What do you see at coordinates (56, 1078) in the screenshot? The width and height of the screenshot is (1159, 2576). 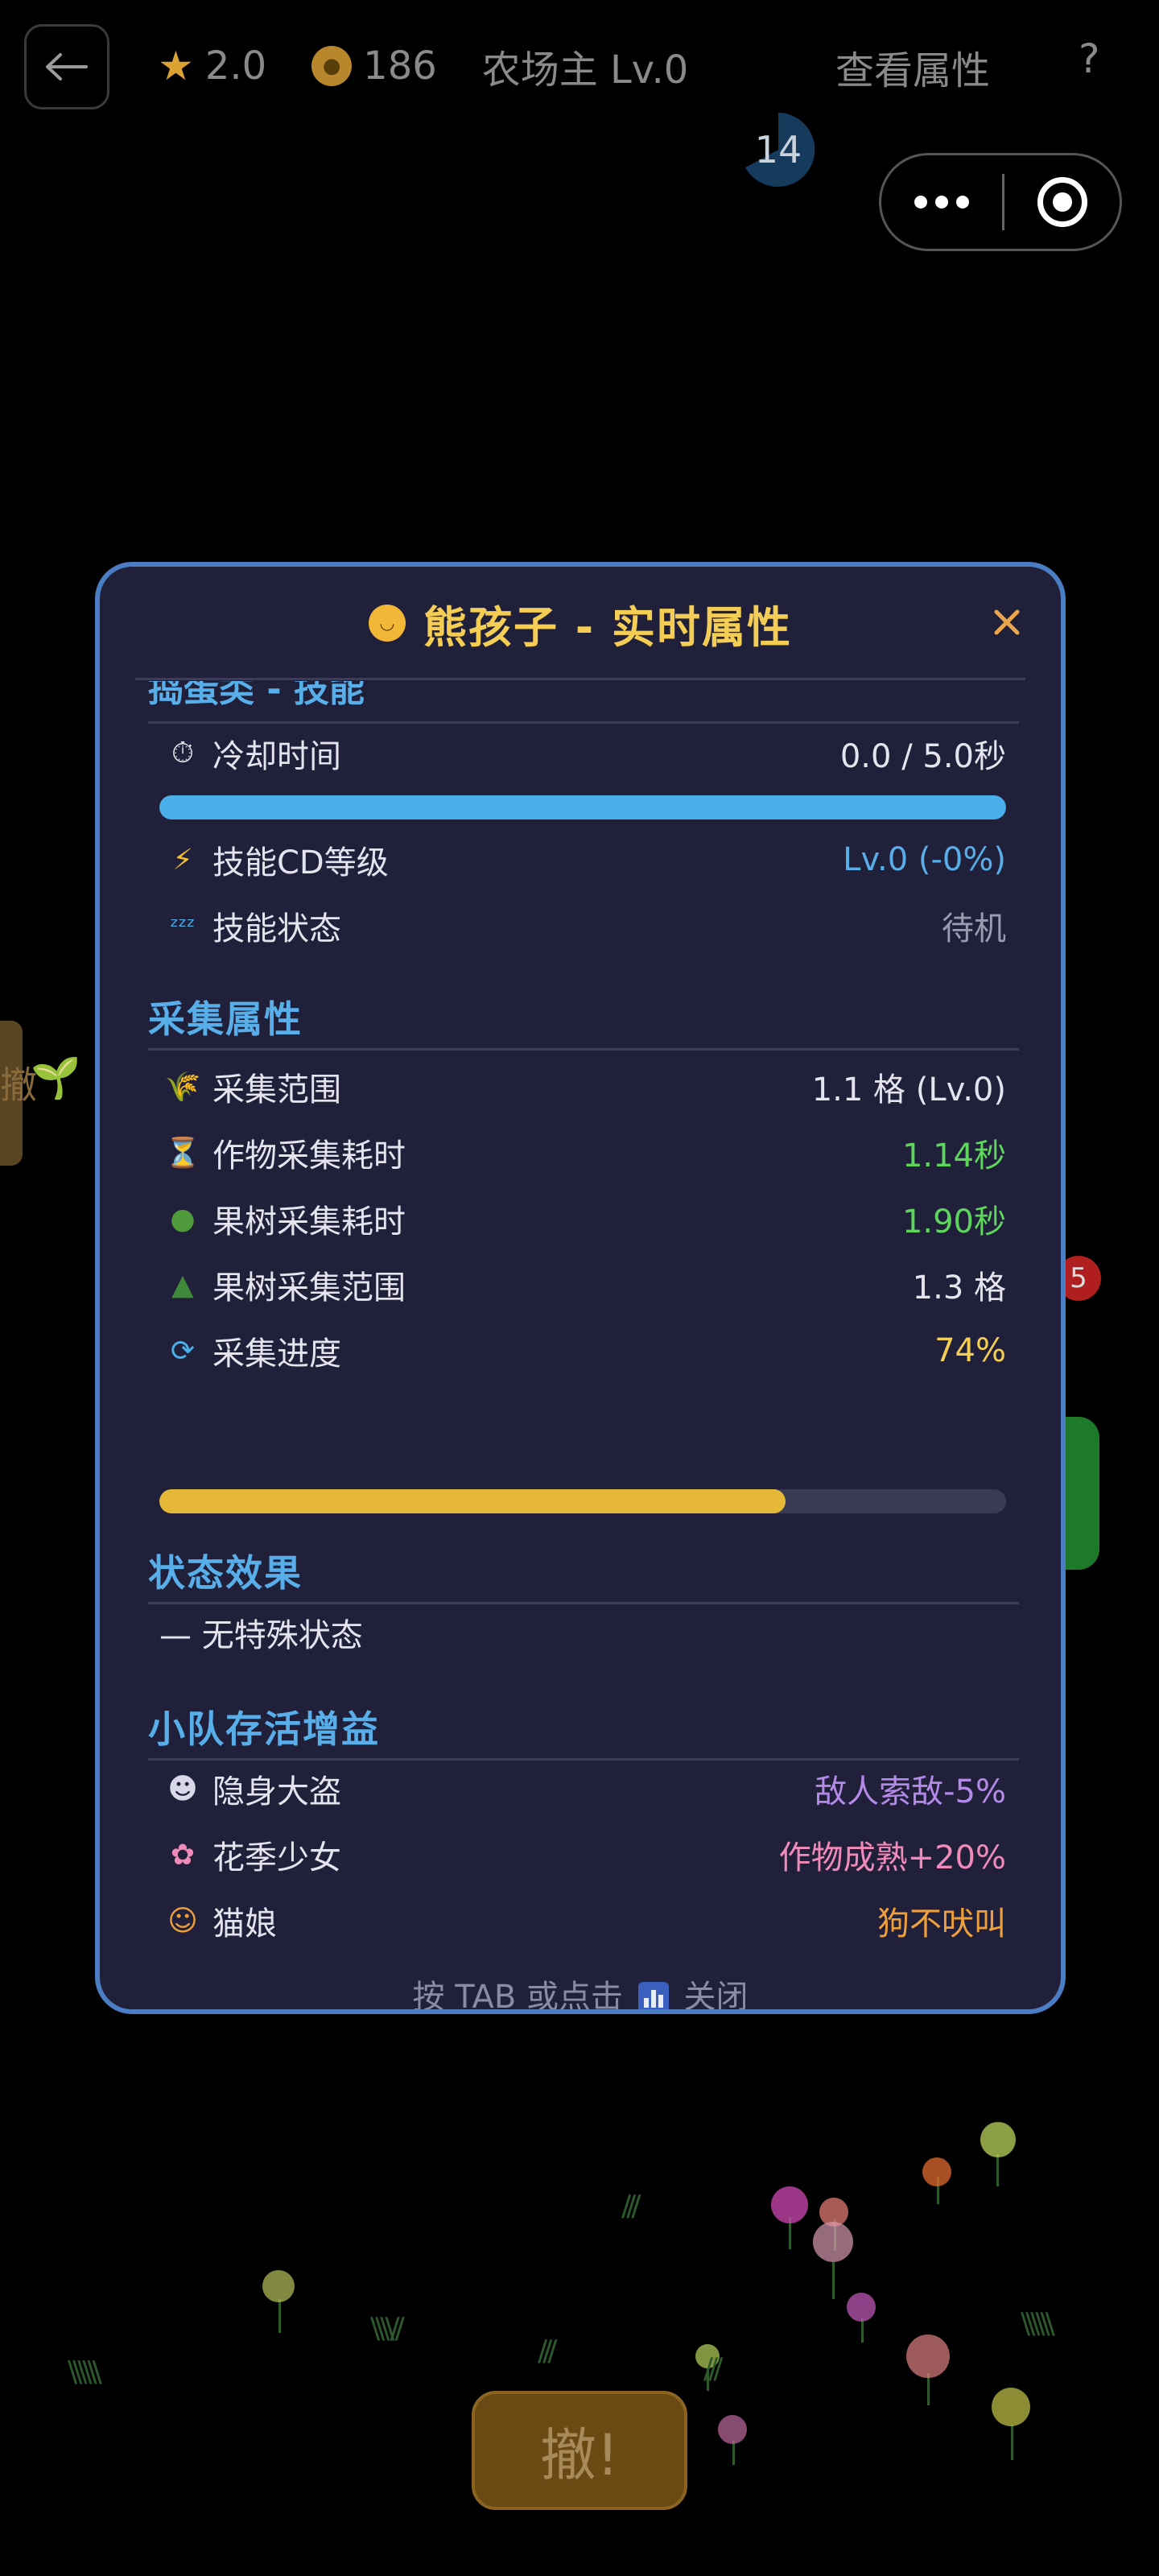 I see `sprout-icon: 🌱` at bounding box center [56, 1078].